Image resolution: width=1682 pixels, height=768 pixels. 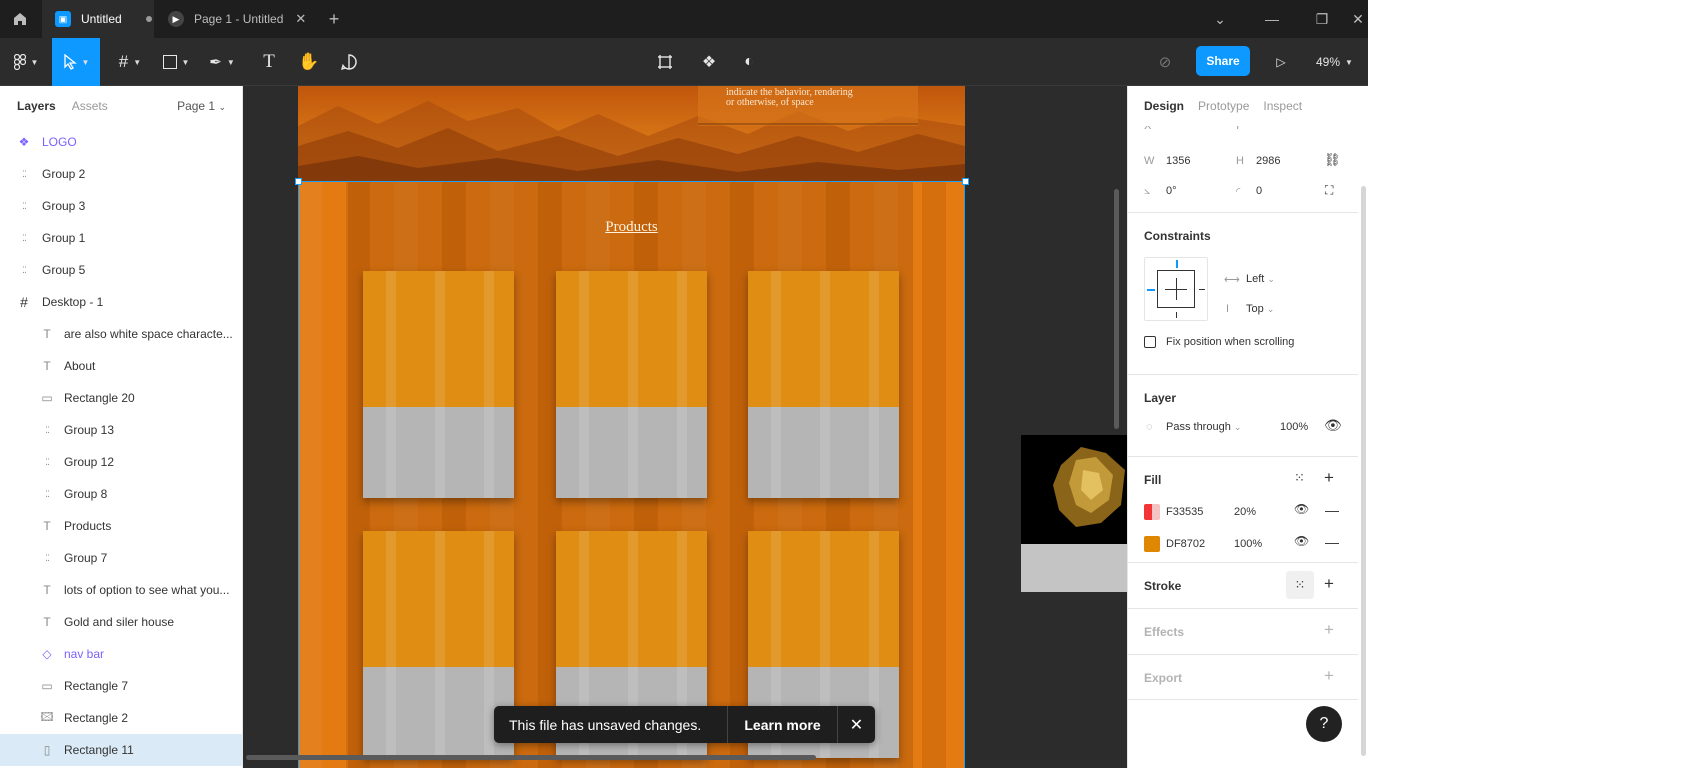 I want to click on fill-opacity-field: 100%, so click(x=1248, y=544).